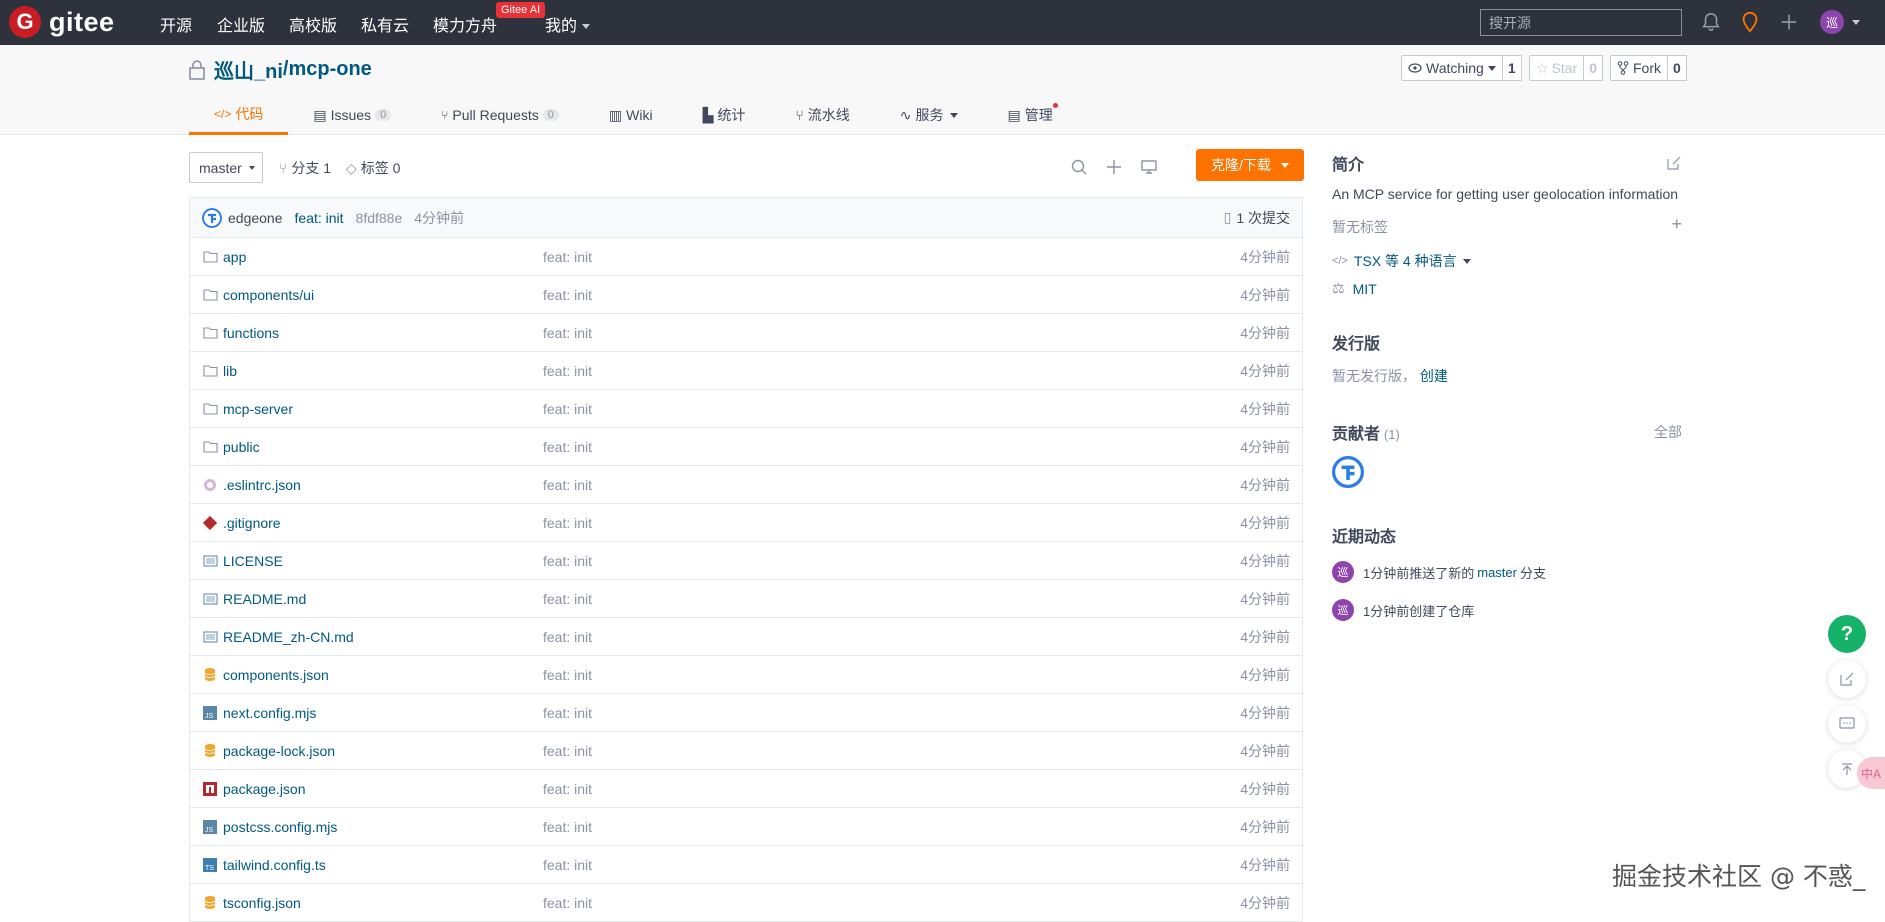  I want to click on commit-message: feat: init, so click(319, 218).